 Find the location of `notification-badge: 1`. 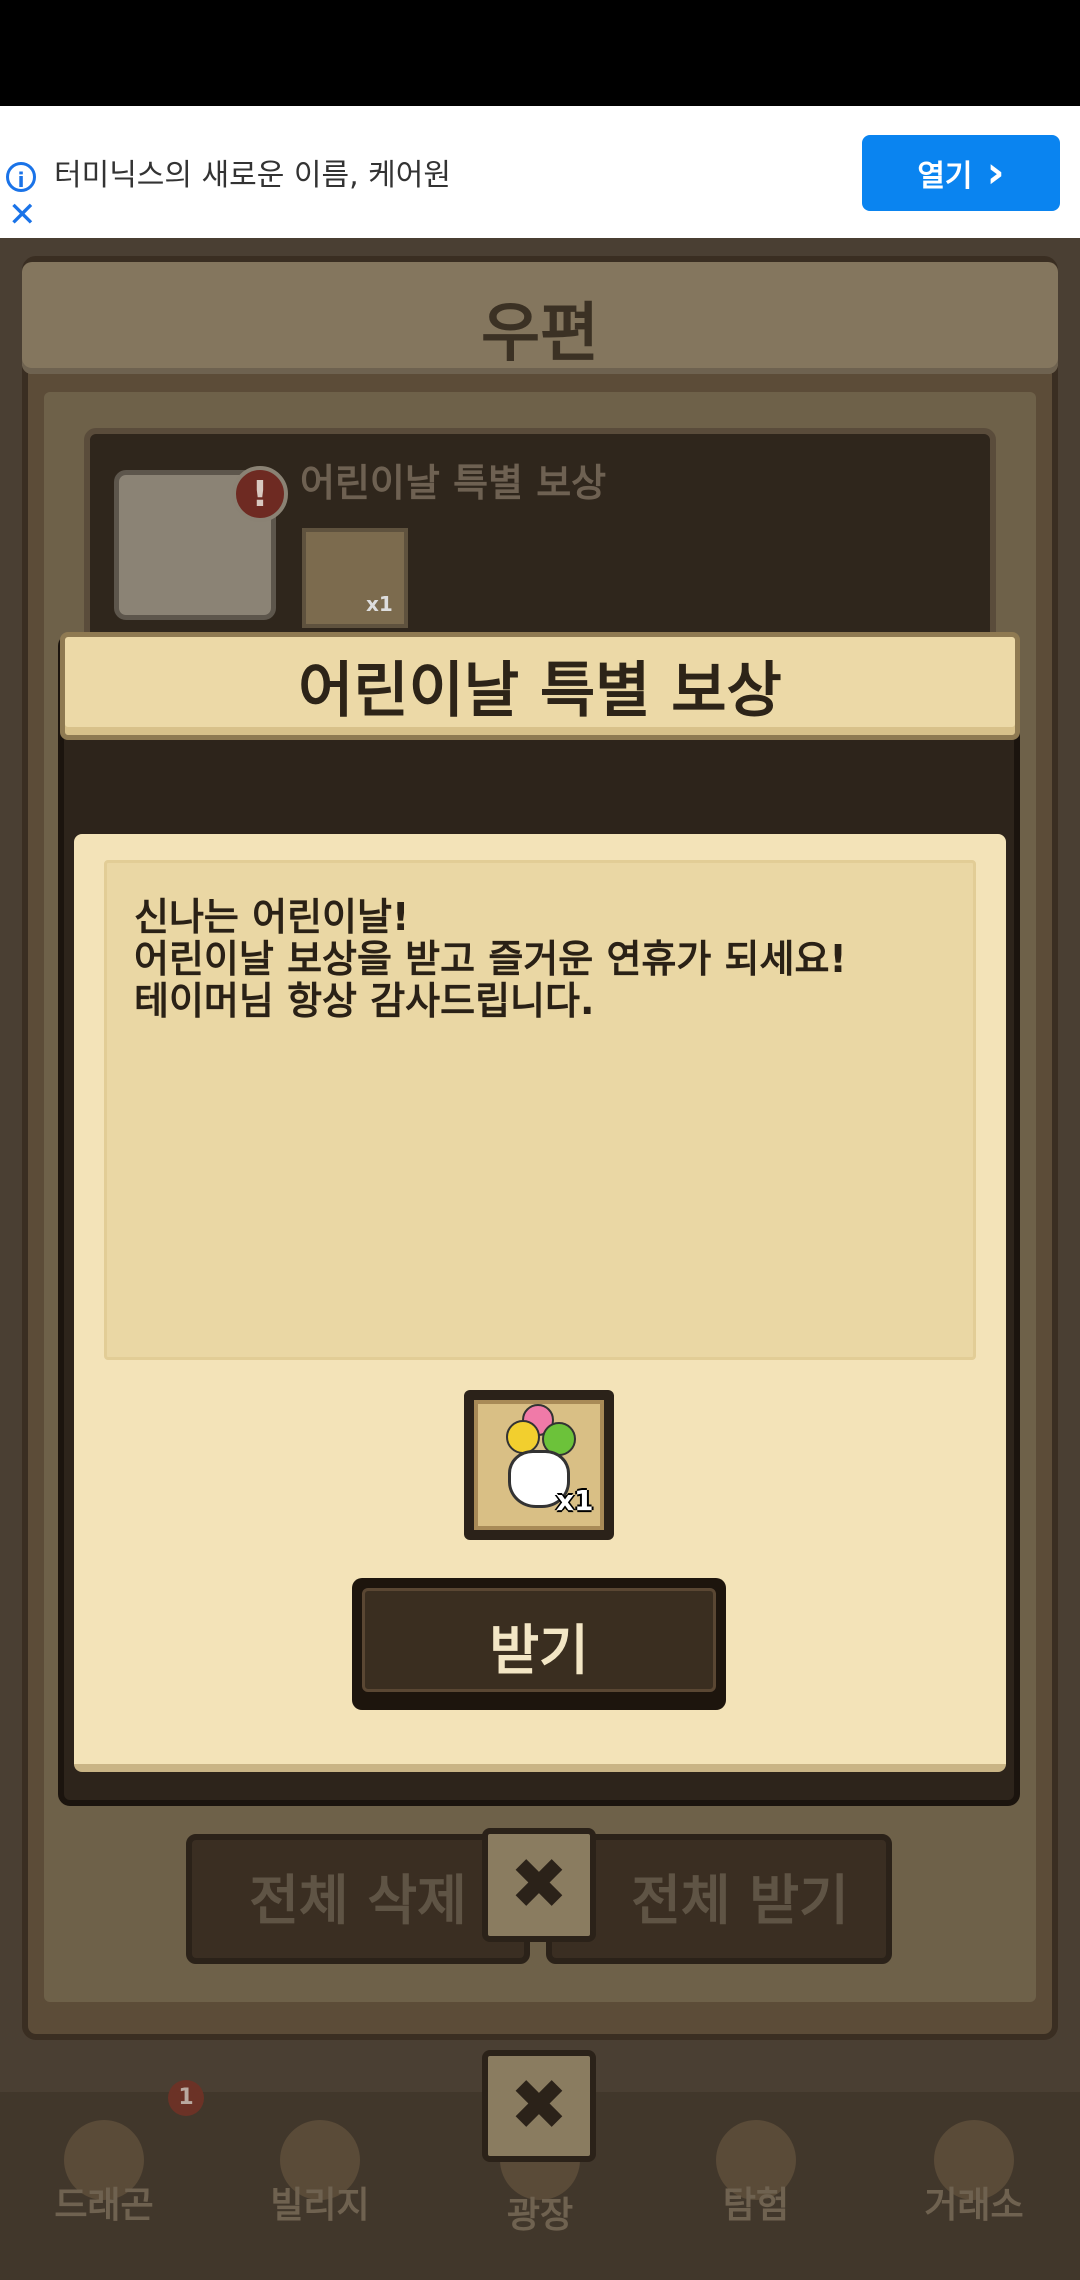

notification-badge: 1 is located at coordinates (186, 2098).